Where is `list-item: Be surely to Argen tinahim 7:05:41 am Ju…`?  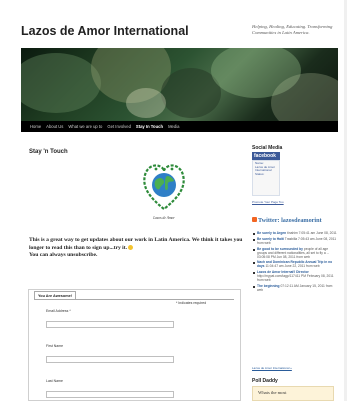
list-item: Be surely to Argen tinahim 7:05:41 am Ju… is located at coordinates (295, 233).